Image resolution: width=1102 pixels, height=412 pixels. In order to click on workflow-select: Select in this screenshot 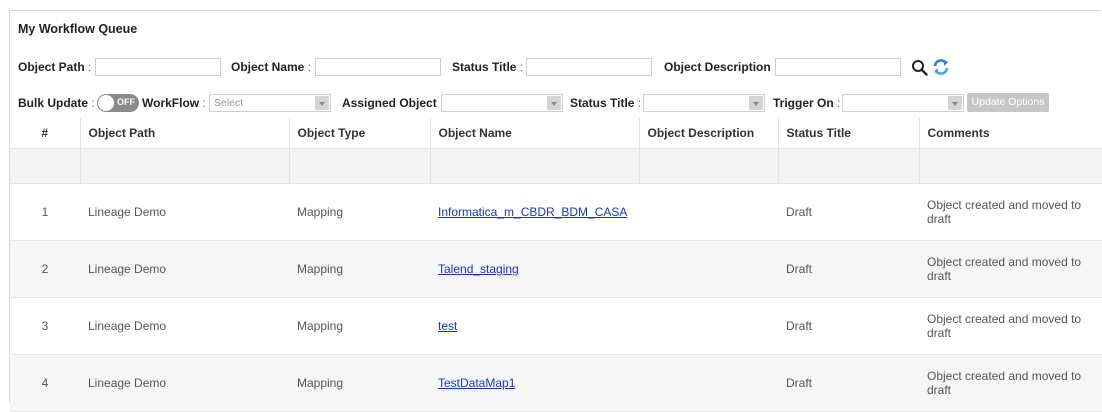, I will do `click(270, 103)`.